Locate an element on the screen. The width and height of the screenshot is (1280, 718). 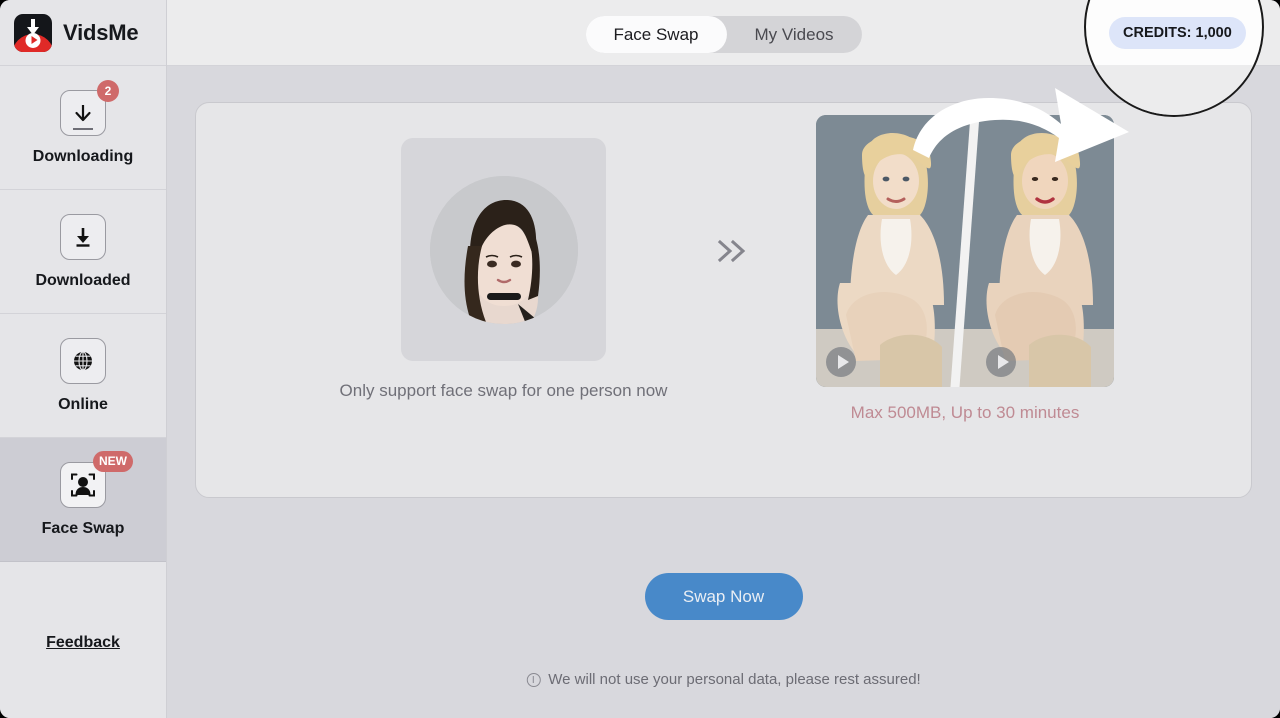
play-icon-original is located at coordinates (841, 362).